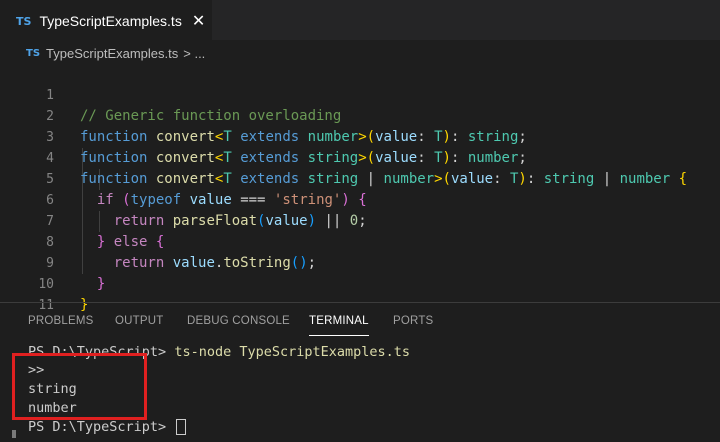 This screenshot has height=442, width=720. What do you see at coordinates (238, 321) in the screenshot?
I see `tab-debug-console: DEBUG CONSOLE` at bounding box center [238, 321].